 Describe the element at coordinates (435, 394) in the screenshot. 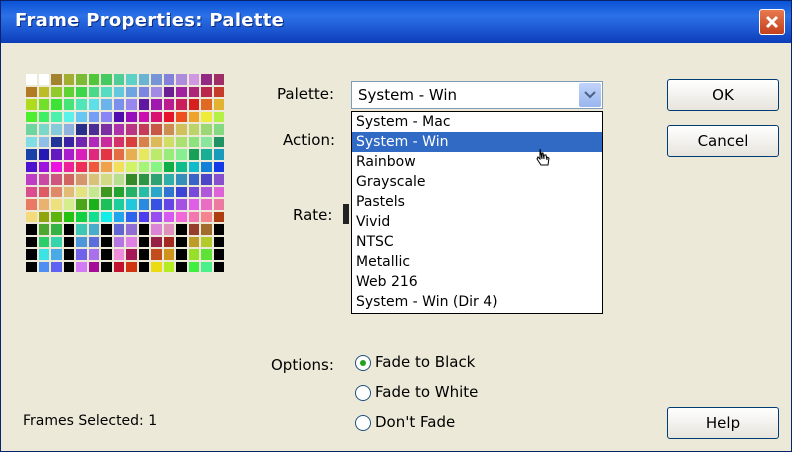

I see `radio-fade-to-white: Fade to White` at that location.